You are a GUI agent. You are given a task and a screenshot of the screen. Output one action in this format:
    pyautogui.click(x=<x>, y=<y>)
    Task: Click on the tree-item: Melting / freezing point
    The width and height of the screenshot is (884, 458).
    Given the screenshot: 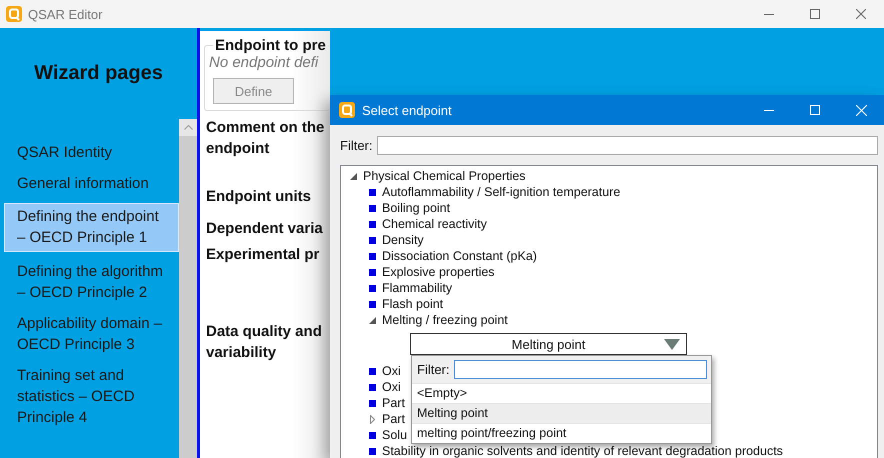 What is the action you would take?
    pyautogui.click(x=445, y=320)
    